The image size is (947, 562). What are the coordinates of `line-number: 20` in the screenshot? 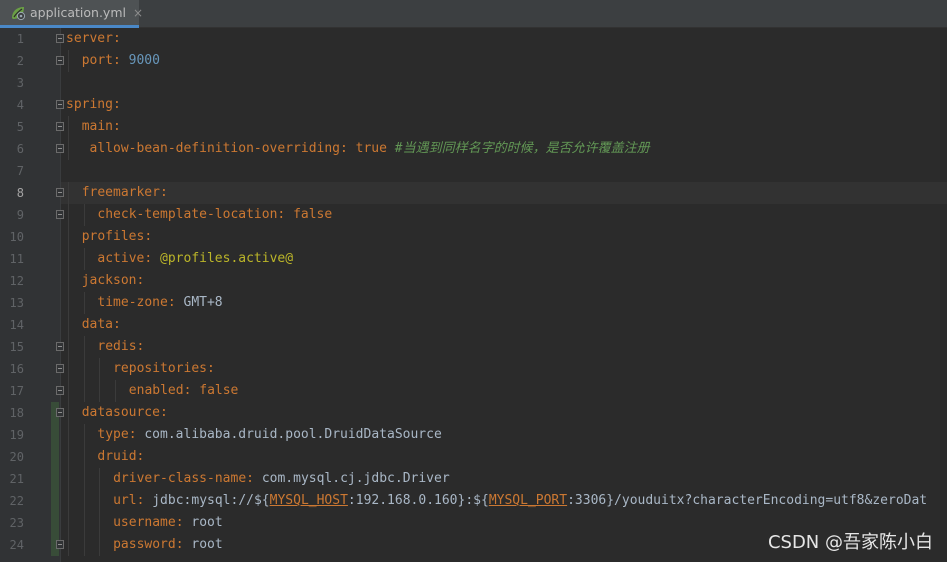 It's located at (16, 457).